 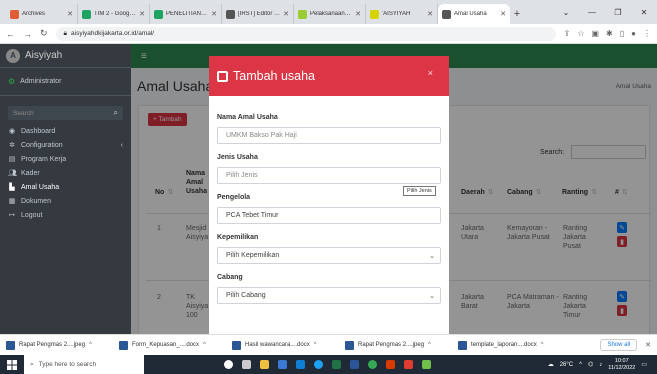 I want to click on network-icon: ⌬, so click(x=590, y=364).